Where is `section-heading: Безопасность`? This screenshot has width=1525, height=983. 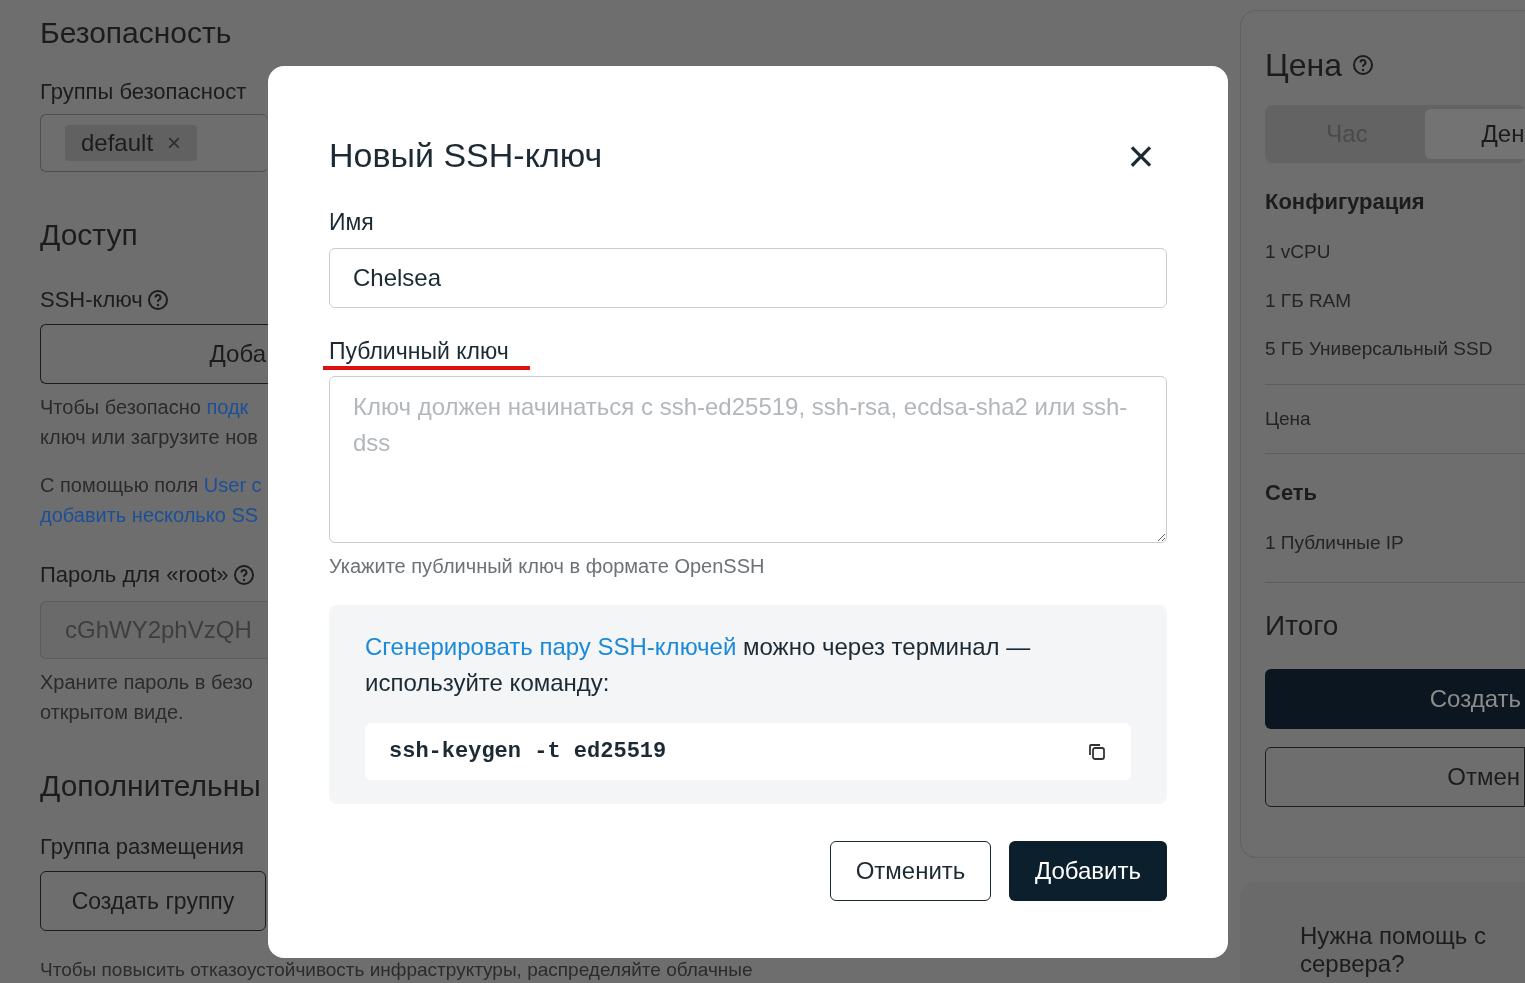
section-heading: Безопасность is located at coordinates (136, 33).